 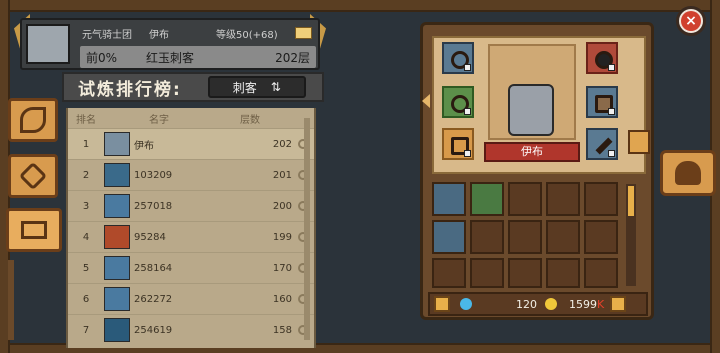 What do you see at coordinates (158, 35) in the screenshot?
I see `player-name: 伊布` at bounding box center [158, 35].